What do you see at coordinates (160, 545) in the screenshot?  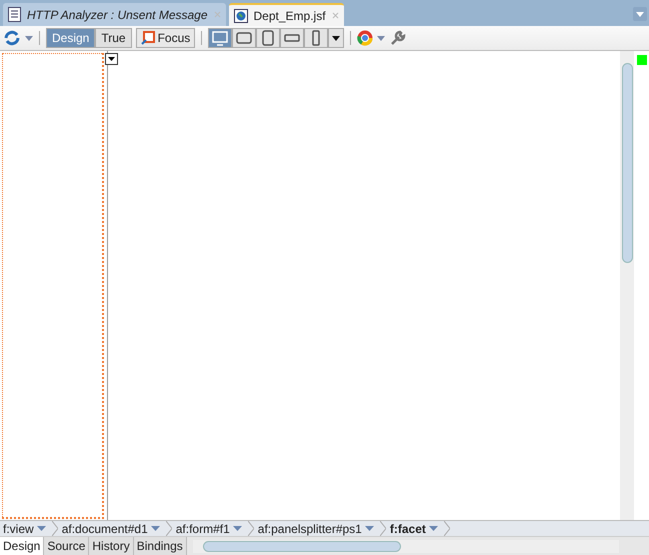 I see `view-tab: Bindings` at bounding box center [160, 545].